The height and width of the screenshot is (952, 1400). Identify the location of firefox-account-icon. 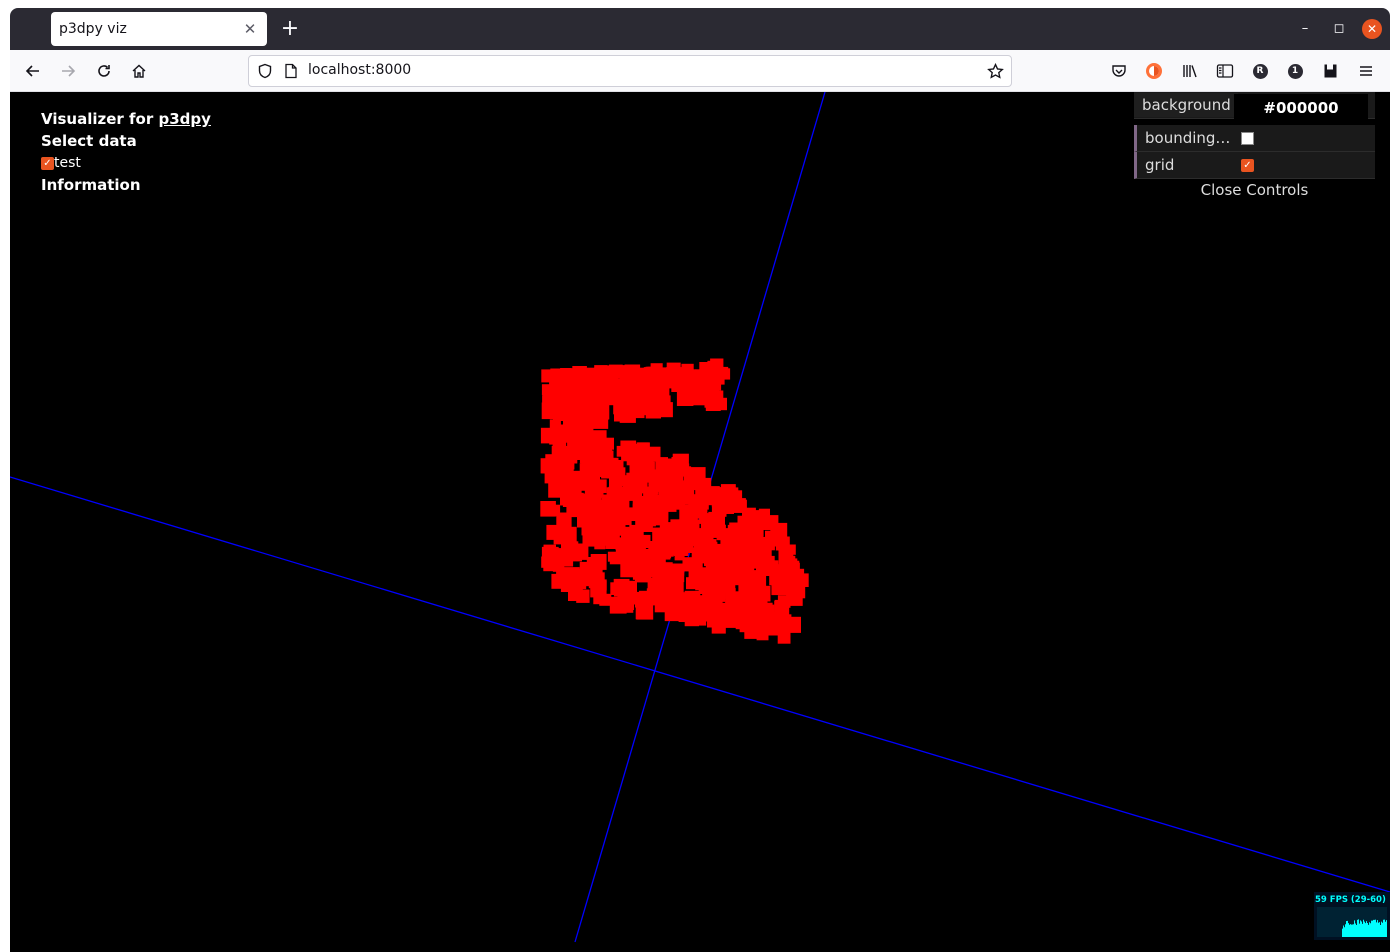
(1154, 71).